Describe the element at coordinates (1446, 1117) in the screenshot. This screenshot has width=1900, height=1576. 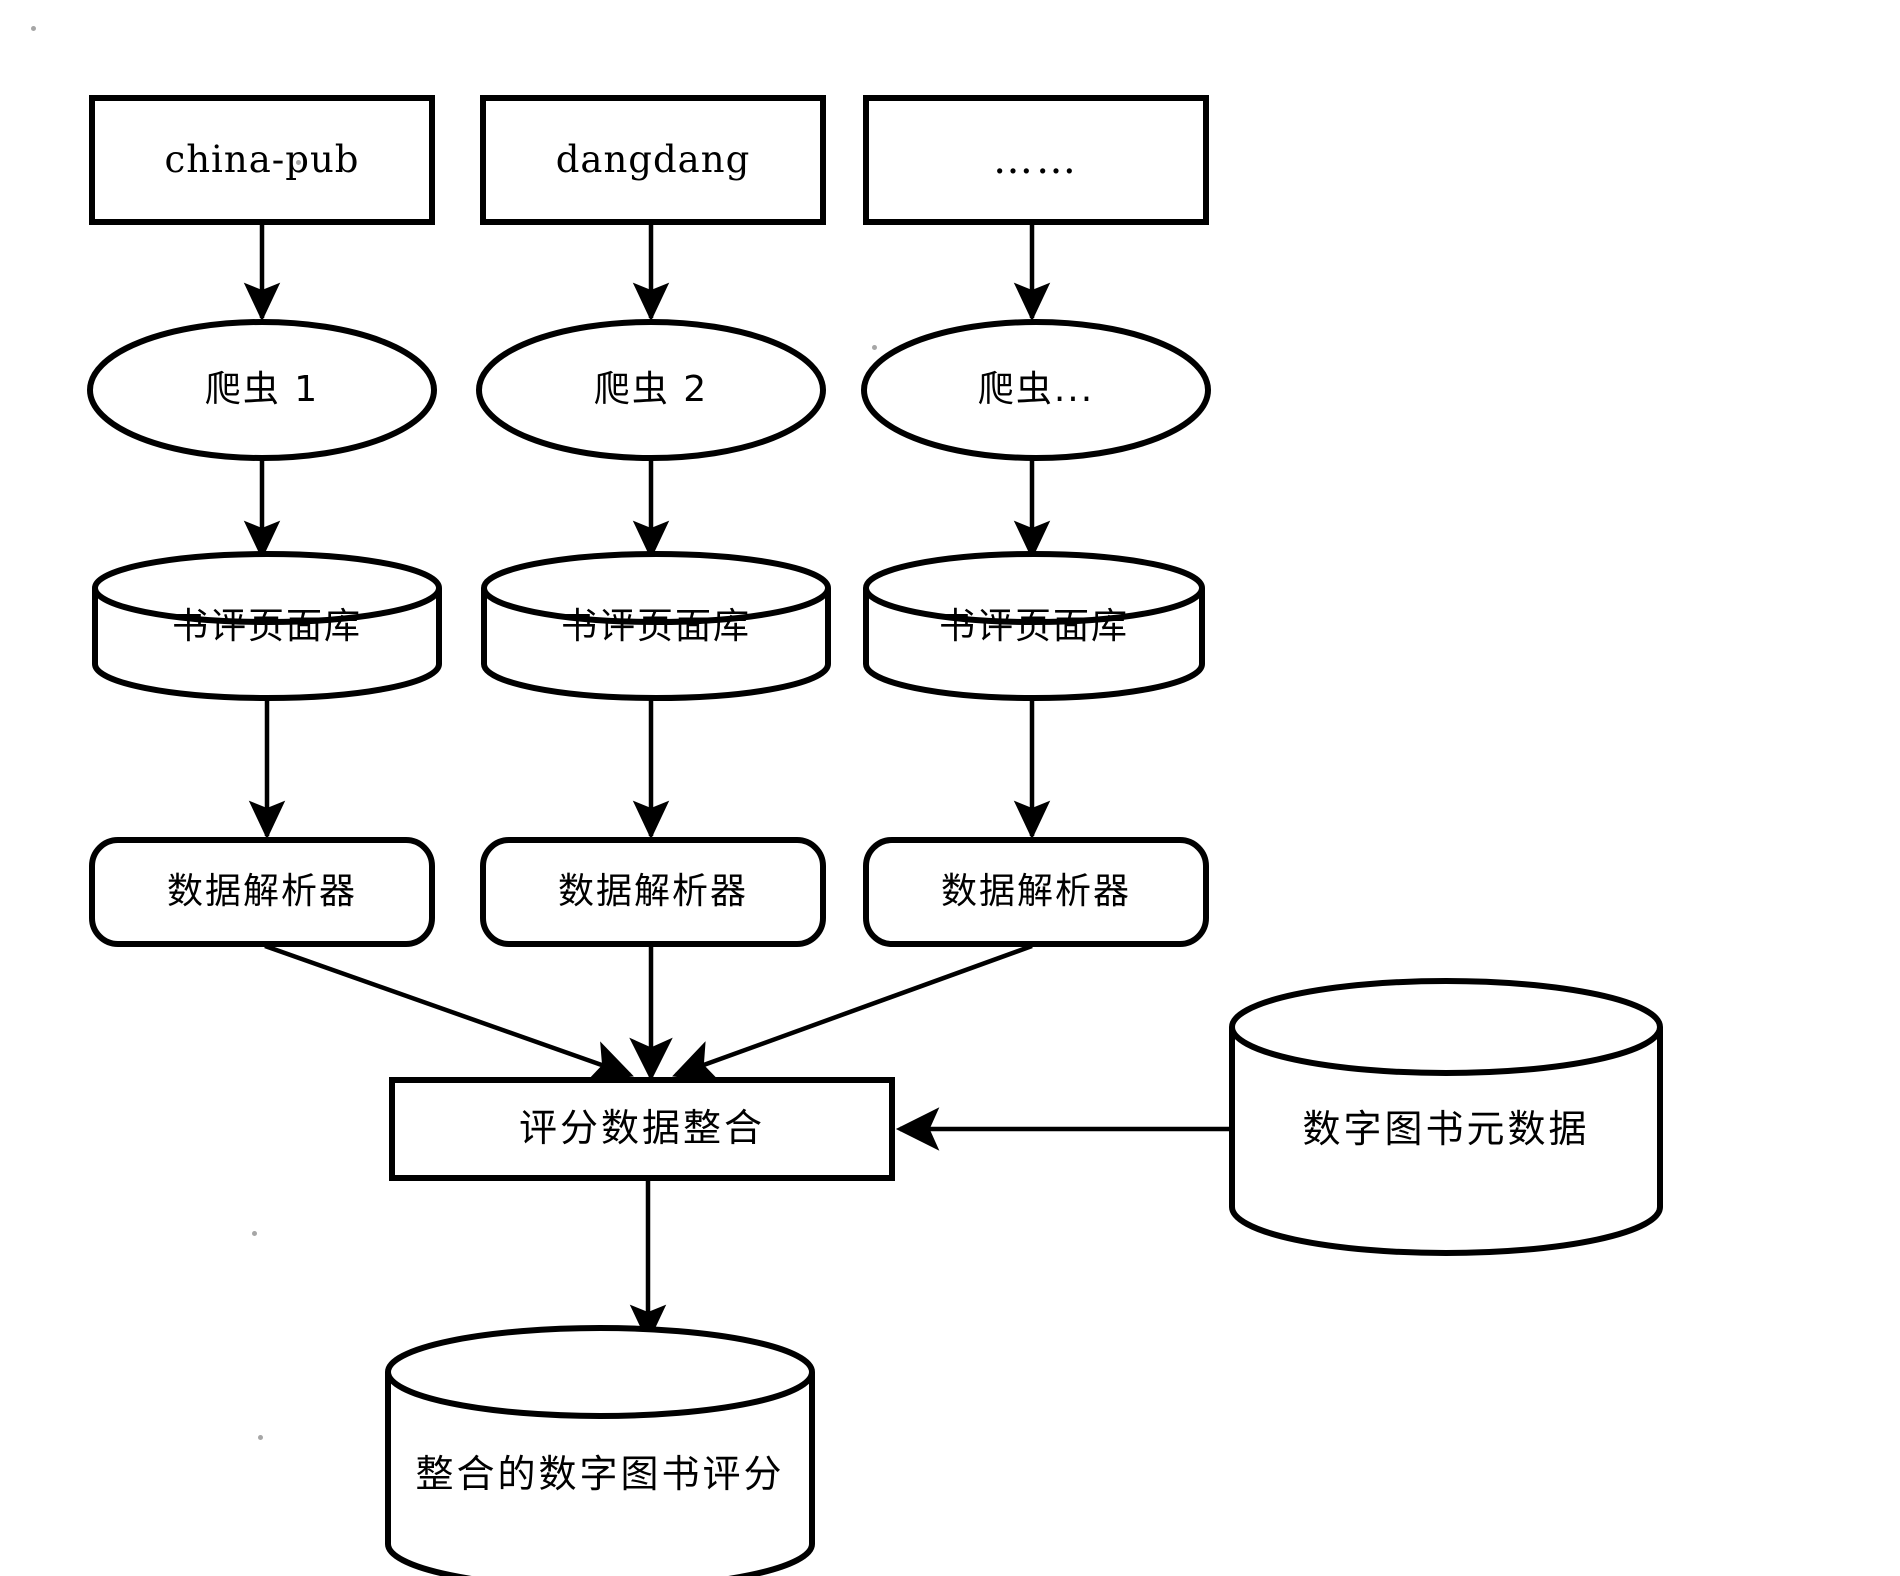
I see `metadata-cylinder` at that location.